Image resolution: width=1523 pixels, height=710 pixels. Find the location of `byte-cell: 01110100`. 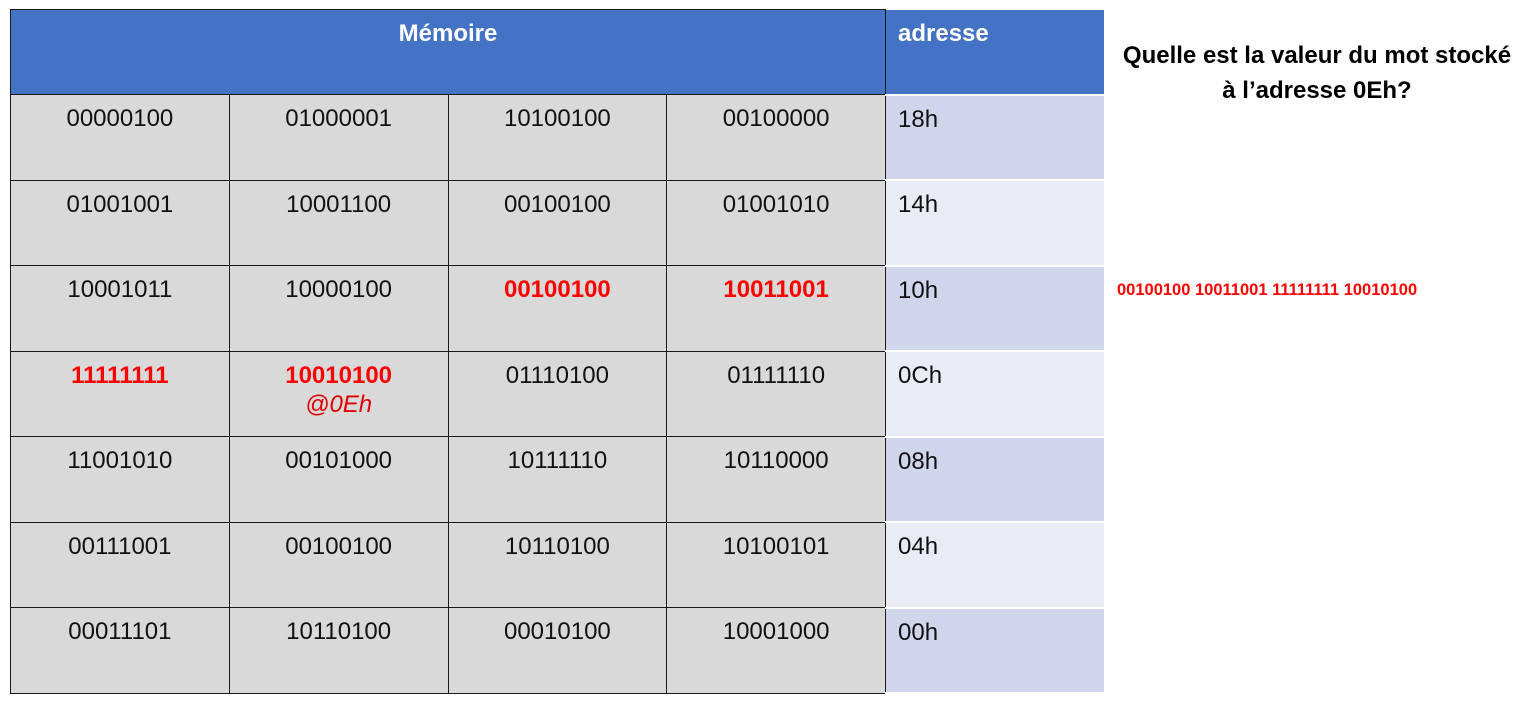

byte-cell: 01110100 is located at coordinates (557, 393).